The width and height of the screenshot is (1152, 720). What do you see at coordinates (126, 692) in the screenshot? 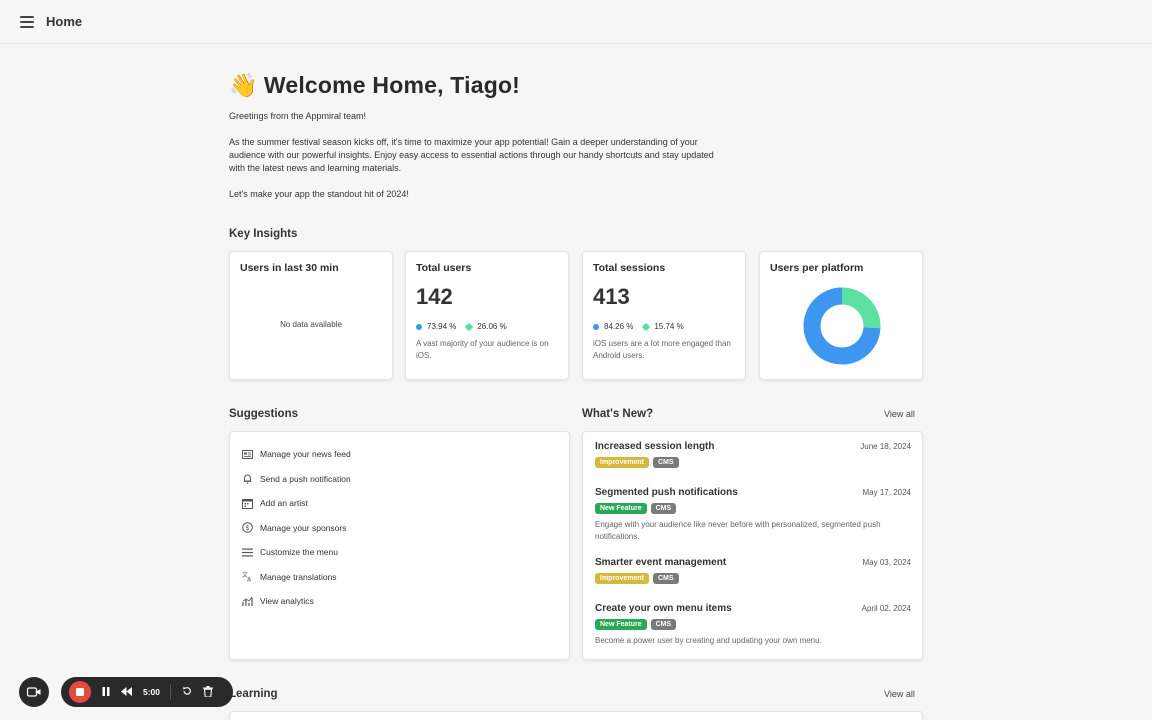
I see `rewind-icon` at bounding box center [126, 692].